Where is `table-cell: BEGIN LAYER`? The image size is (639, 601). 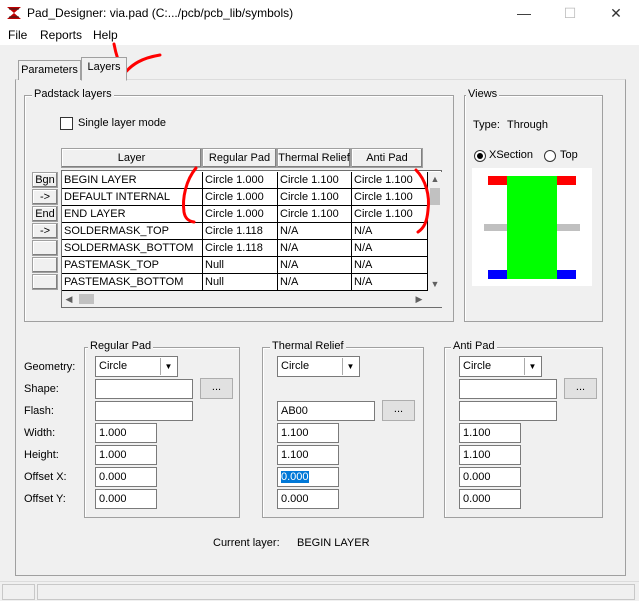 table-cell: BEGIN LAYER is located at coordinates (132, 180).